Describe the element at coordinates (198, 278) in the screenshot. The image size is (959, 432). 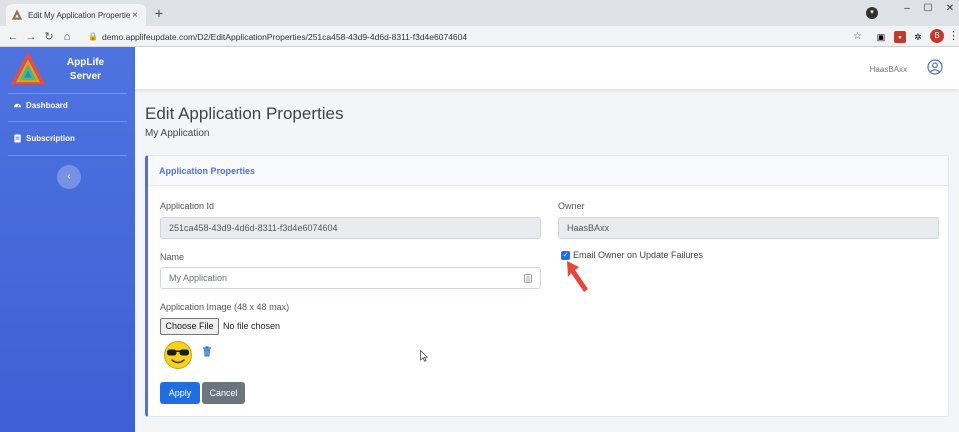
I see `name-input-value: My Application` at that location.